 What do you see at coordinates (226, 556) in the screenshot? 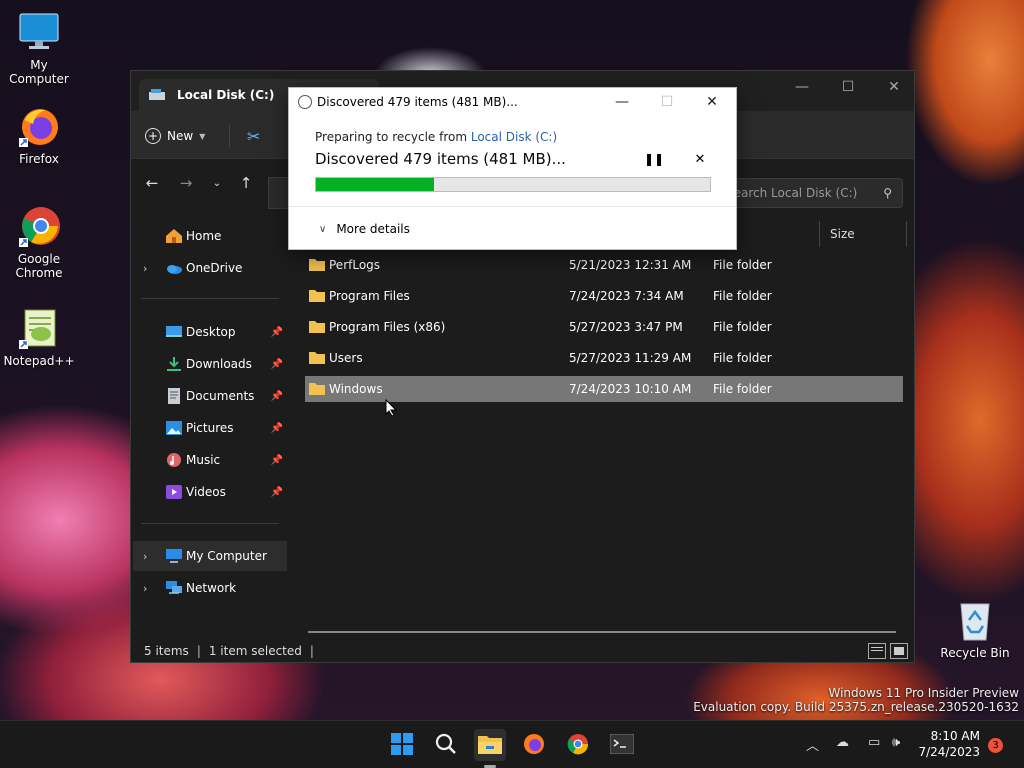
I see `sidebar-item-label: My Computer` at bounding box center [226, 556].